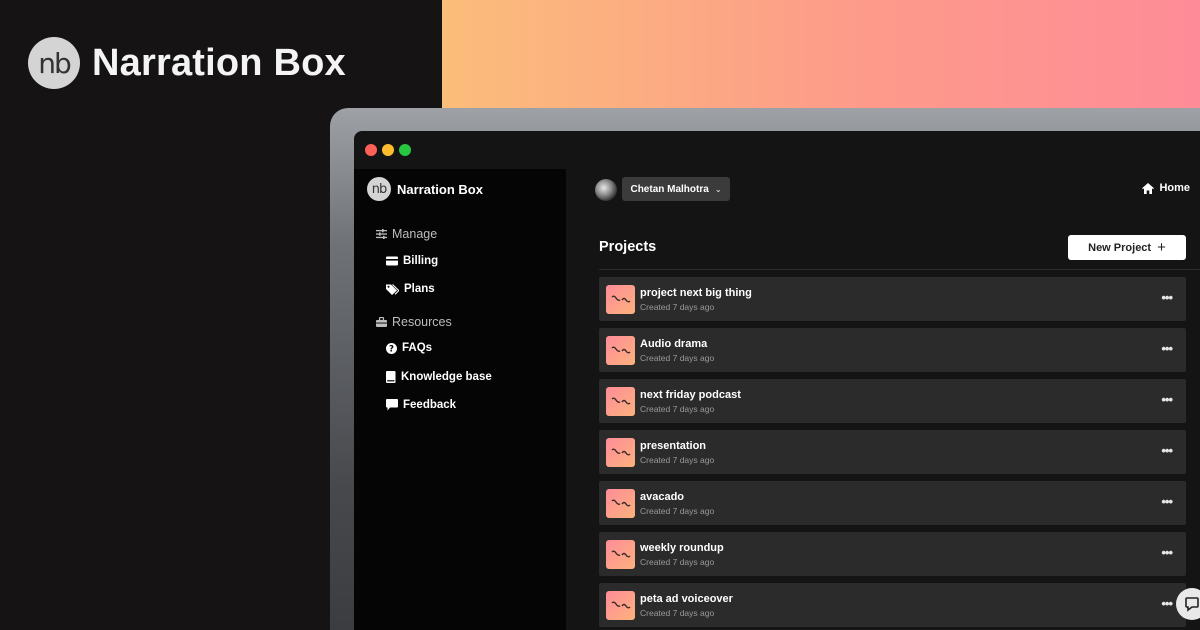 Image resolution: width=1200 pixels, height=630 pixels. What do you see at coordinates (682, 547) in the screenshot?
I see `project-name: weekly roundup` at bounding box center [682, 547].